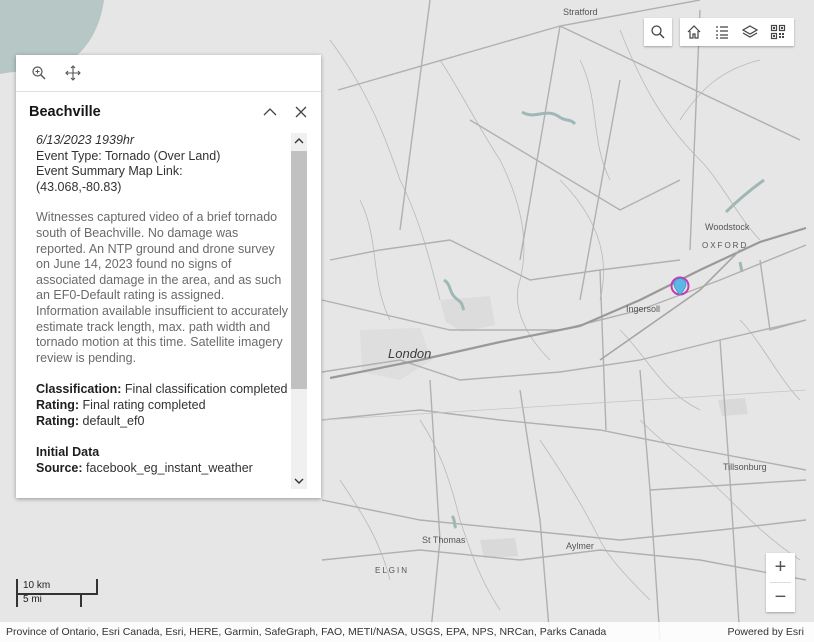 This screenshot has height=642, width=814. I want to click on legend-button, so click(722, 32).